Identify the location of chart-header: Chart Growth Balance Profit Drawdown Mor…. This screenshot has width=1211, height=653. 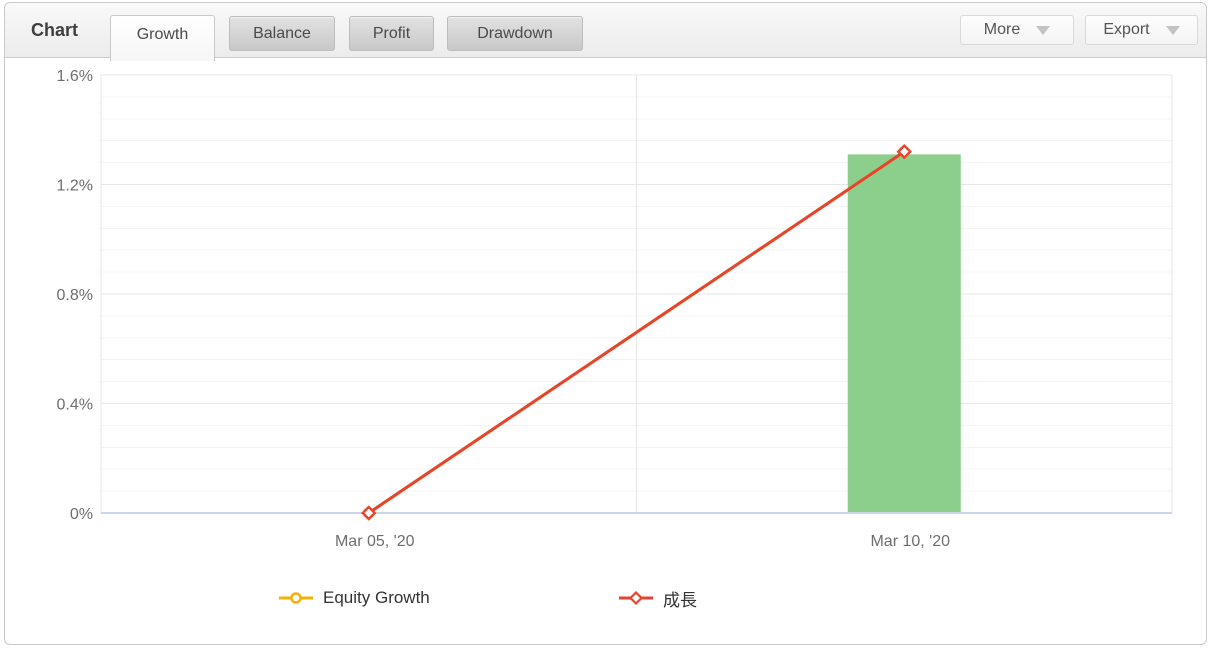
(605, 32).